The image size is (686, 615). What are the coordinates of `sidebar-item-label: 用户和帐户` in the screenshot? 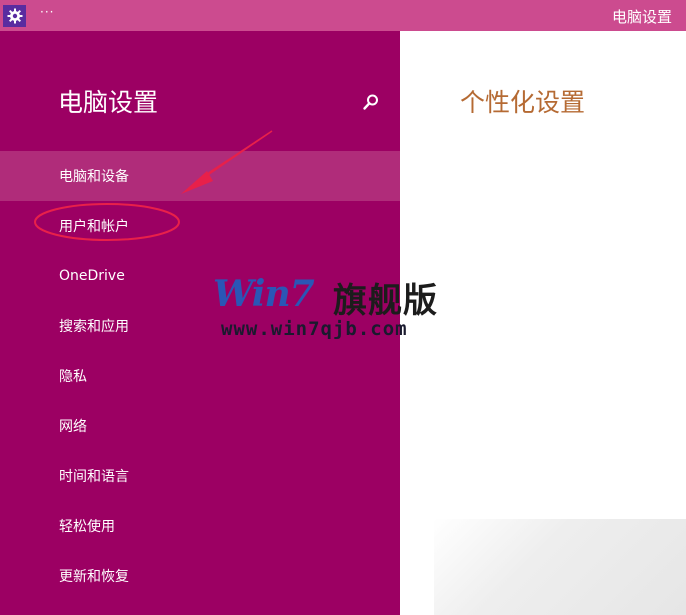 It's located at (94, 227).